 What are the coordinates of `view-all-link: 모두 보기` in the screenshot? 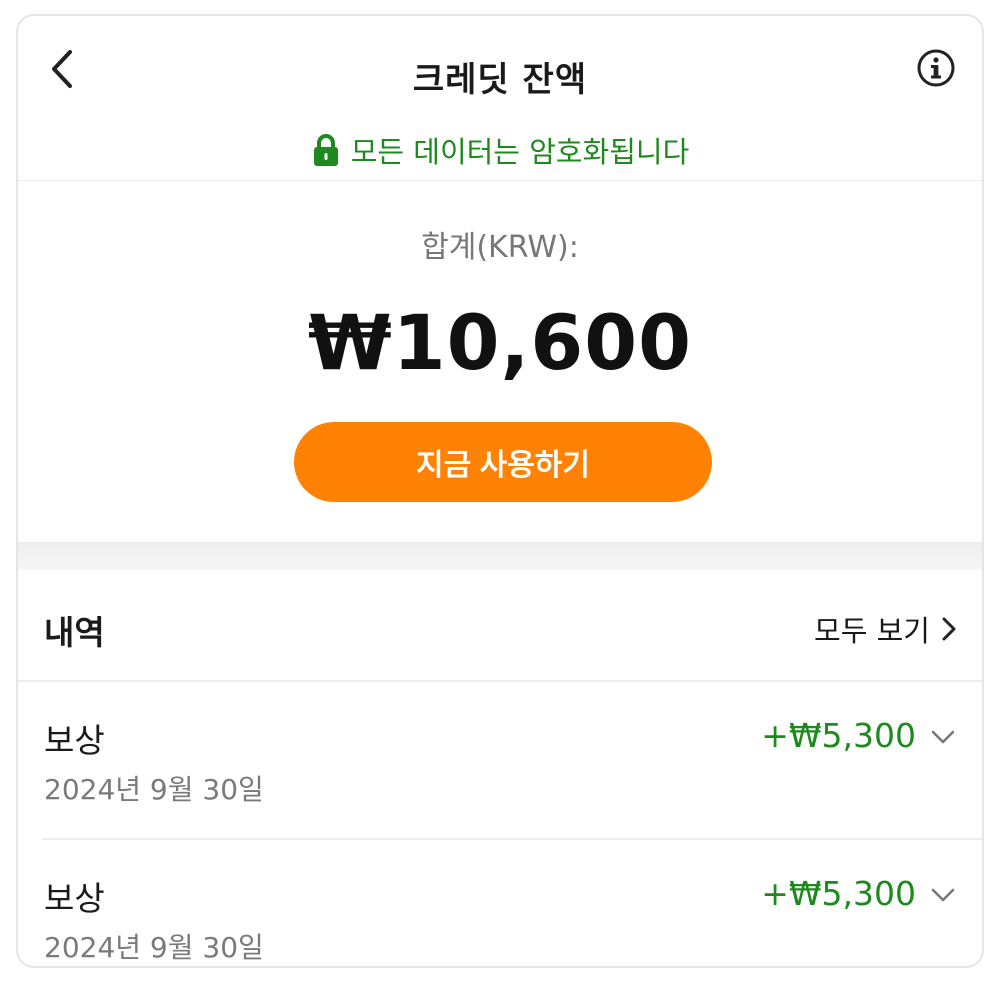 It's located at (886, 629).